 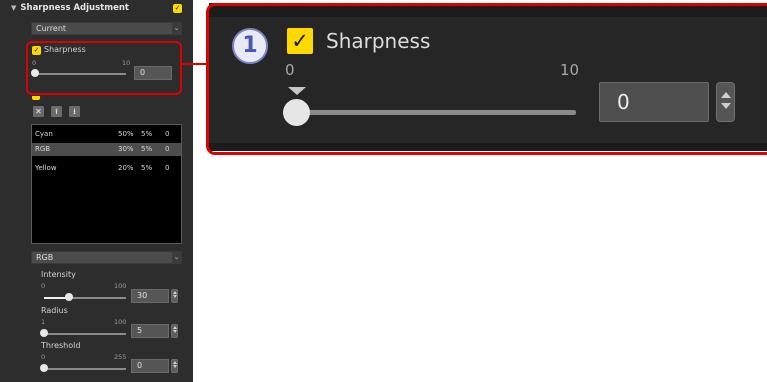 I want to click on move-up-icon: ⭱, so click(x=56, y=111).